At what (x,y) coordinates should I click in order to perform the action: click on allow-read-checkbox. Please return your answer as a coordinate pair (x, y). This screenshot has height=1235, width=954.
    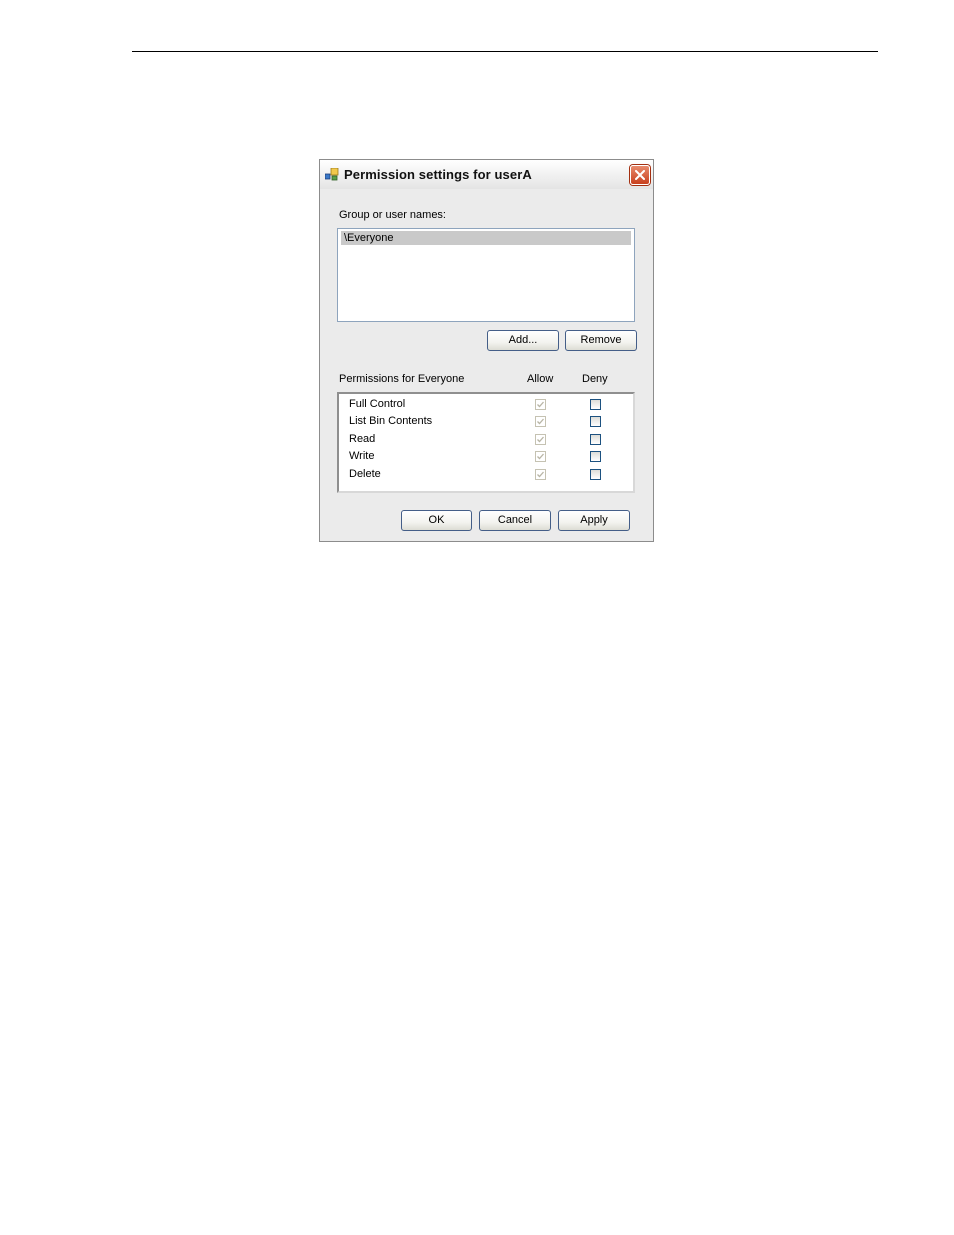
    Looking at the image, I should click on (540, 439).